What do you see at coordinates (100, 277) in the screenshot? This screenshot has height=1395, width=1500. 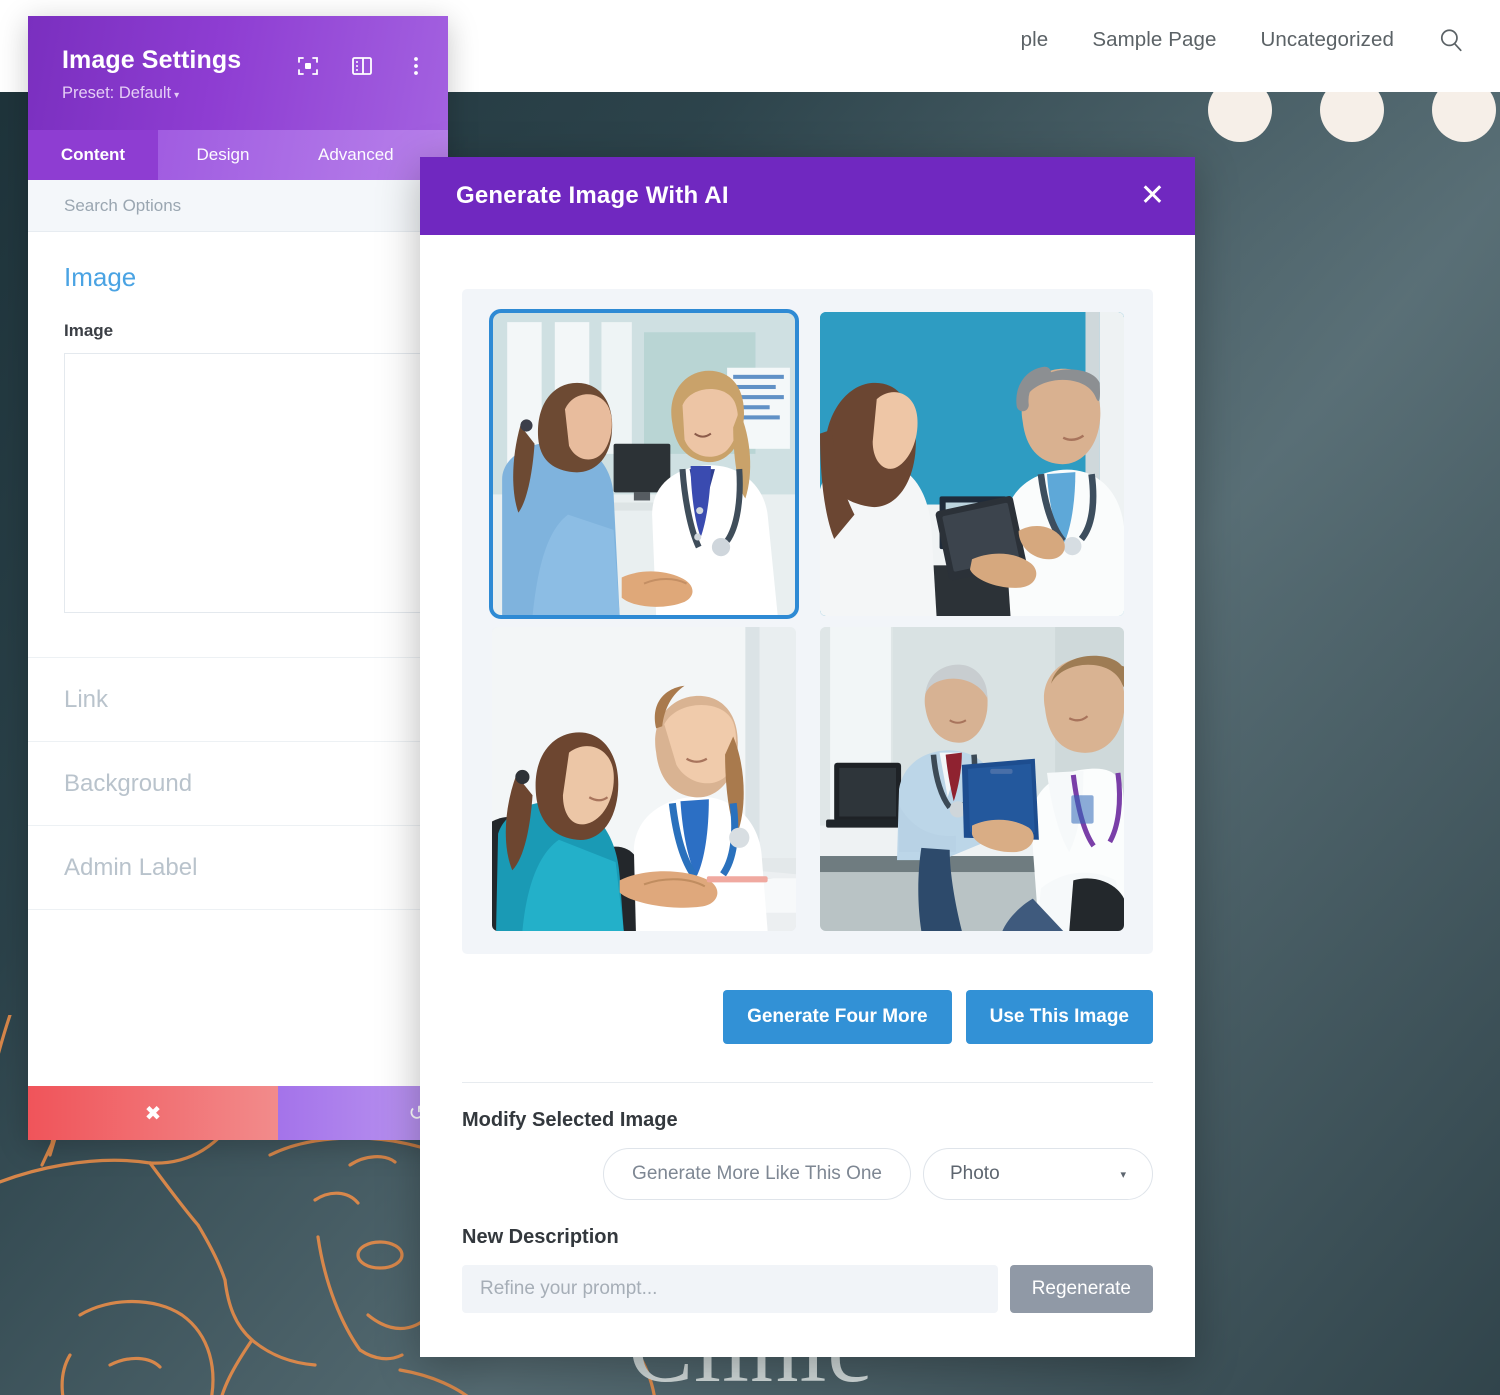 I see `group-title-image: Image` at bounding box center [100, 277].